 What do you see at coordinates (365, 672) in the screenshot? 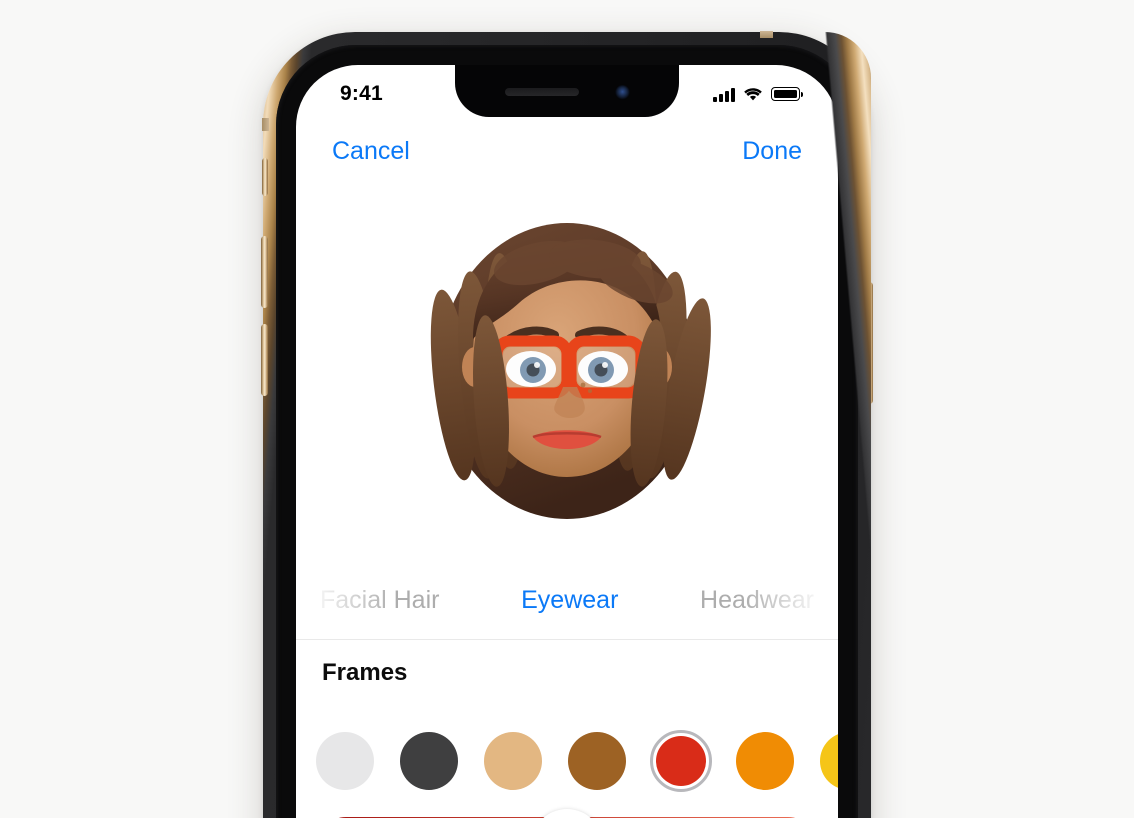
I see `section-title-frames: Frames` at bounding box center [365, 672].